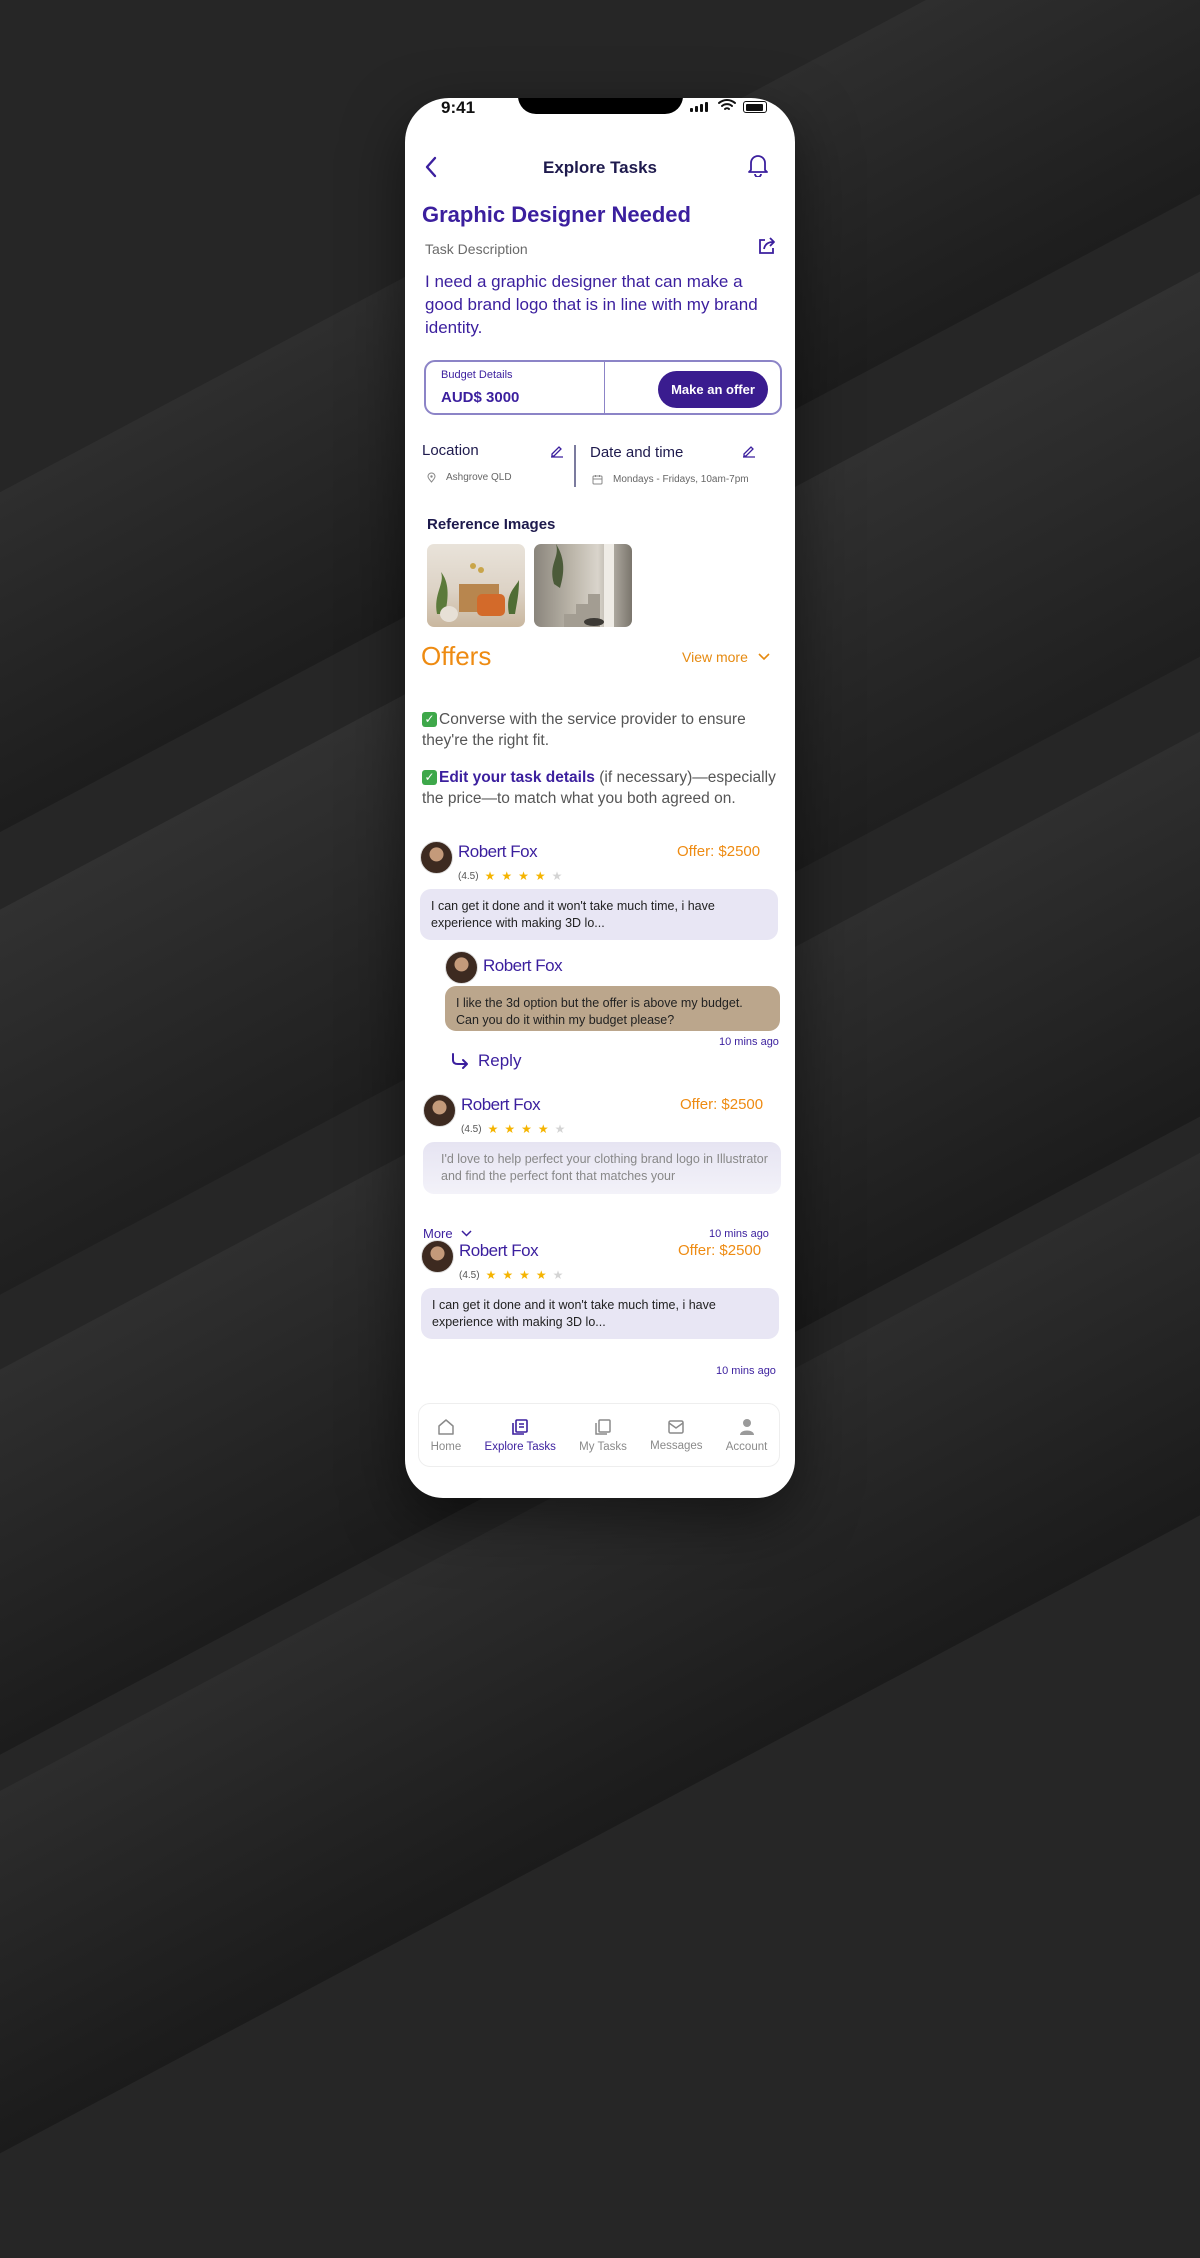 This screenshot has height=2258, width=1200. I want to click on tip-strong-text: Edit your task details, so click(517, 777).